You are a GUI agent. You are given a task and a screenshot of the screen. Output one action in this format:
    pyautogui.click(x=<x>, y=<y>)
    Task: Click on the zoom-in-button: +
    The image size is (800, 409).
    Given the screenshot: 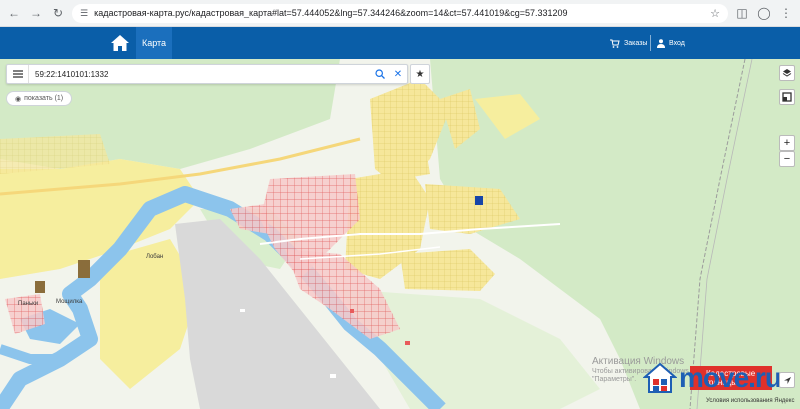 What is the action you would take?
    pyautogui.click(x=787, y=143)
    